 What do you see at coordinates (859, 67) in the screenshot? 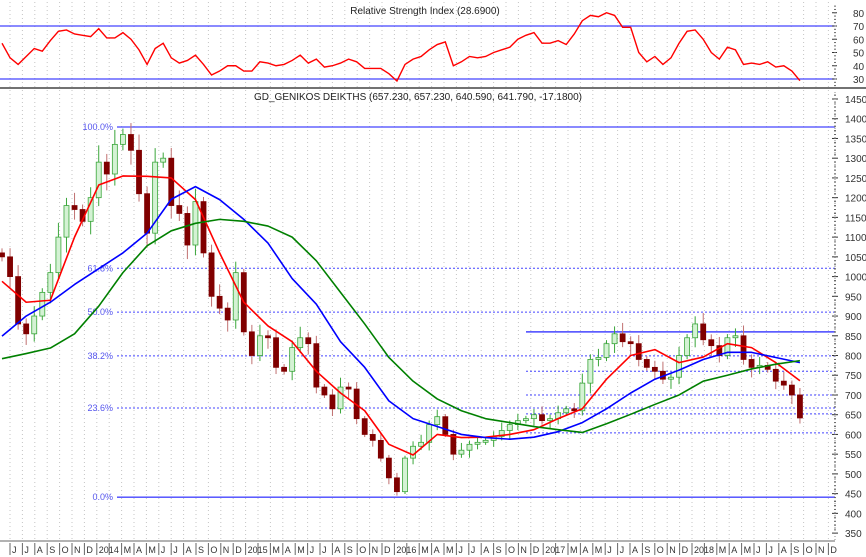
I see `rsi-tick-label: 40` at bounding box center [859, 67].